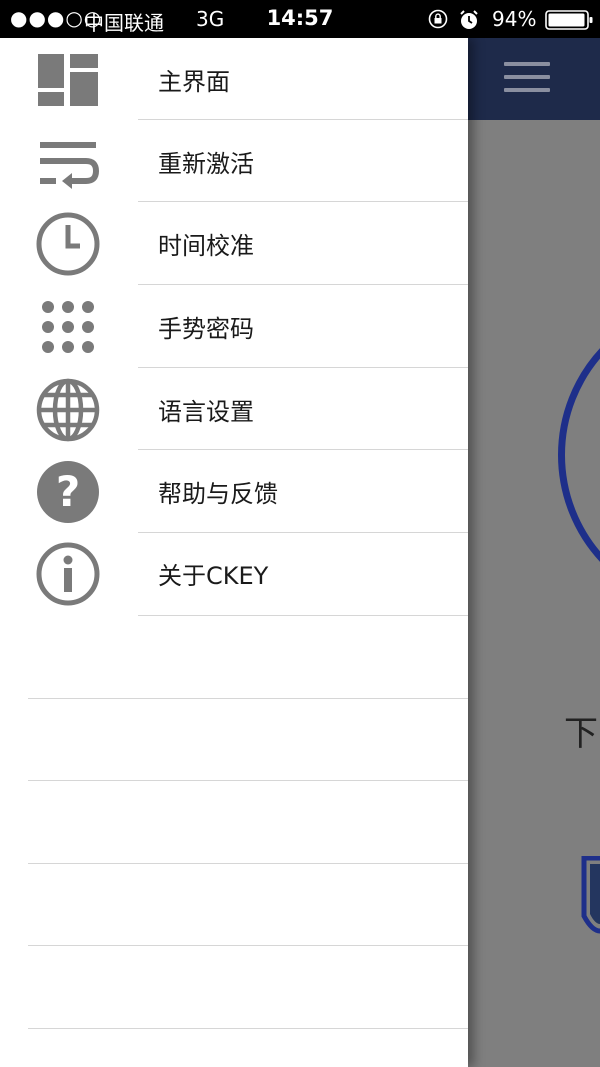 This screenshot has width=600, height=1067. What do you see at coordinates (569, 20) in the screenshot?
I see `battery-icon` at bounding box center [569, 20].